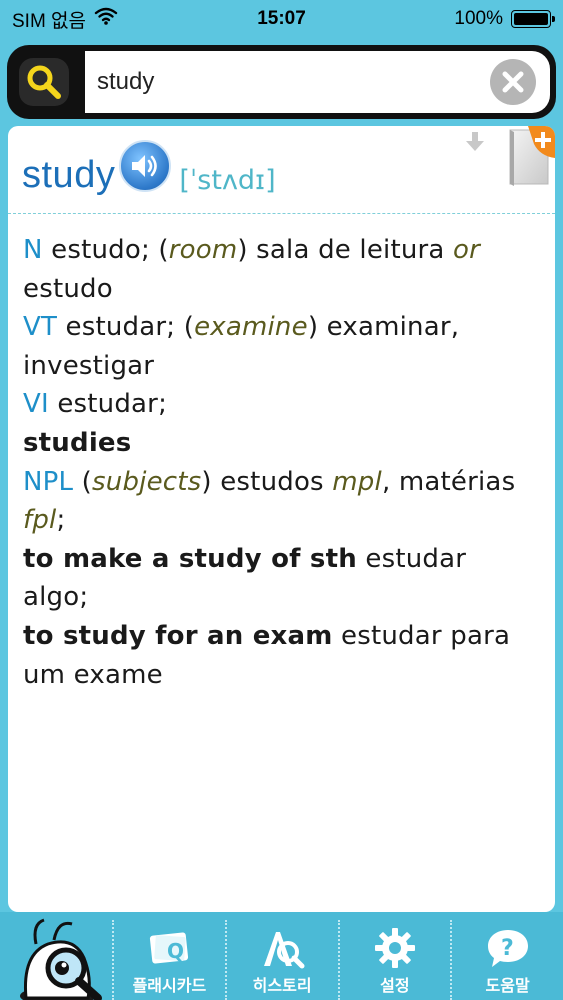  What do you see at coordinates (507, 985) in the screenshot?
I see `tab-label: 도움말` at bounding box center [507, 985].